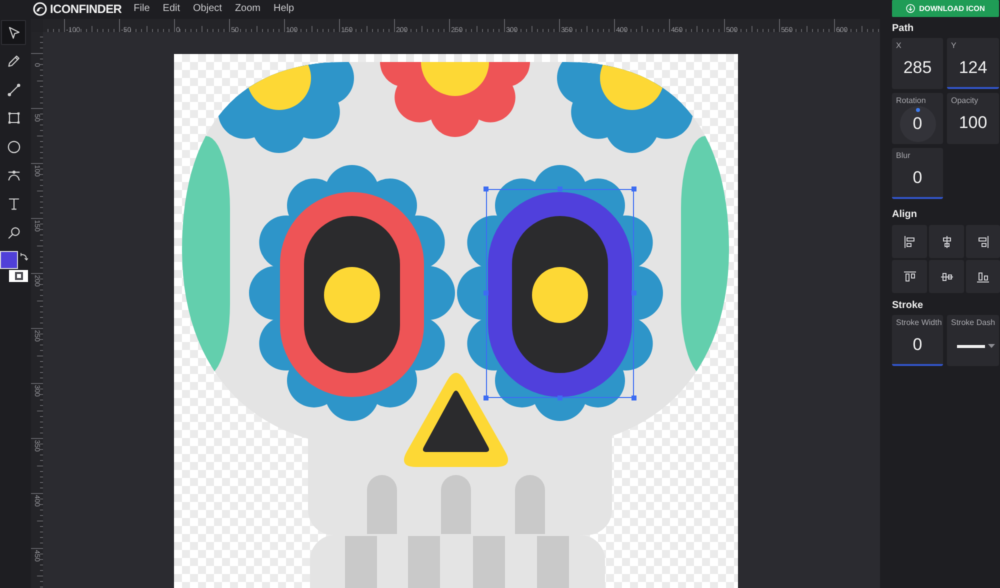 Image resolution: width=1000 pixels, height=588 pixels. Describe the element at coordinates (13, 118) in the screenshot. I see `rectangle-icon` at that location.